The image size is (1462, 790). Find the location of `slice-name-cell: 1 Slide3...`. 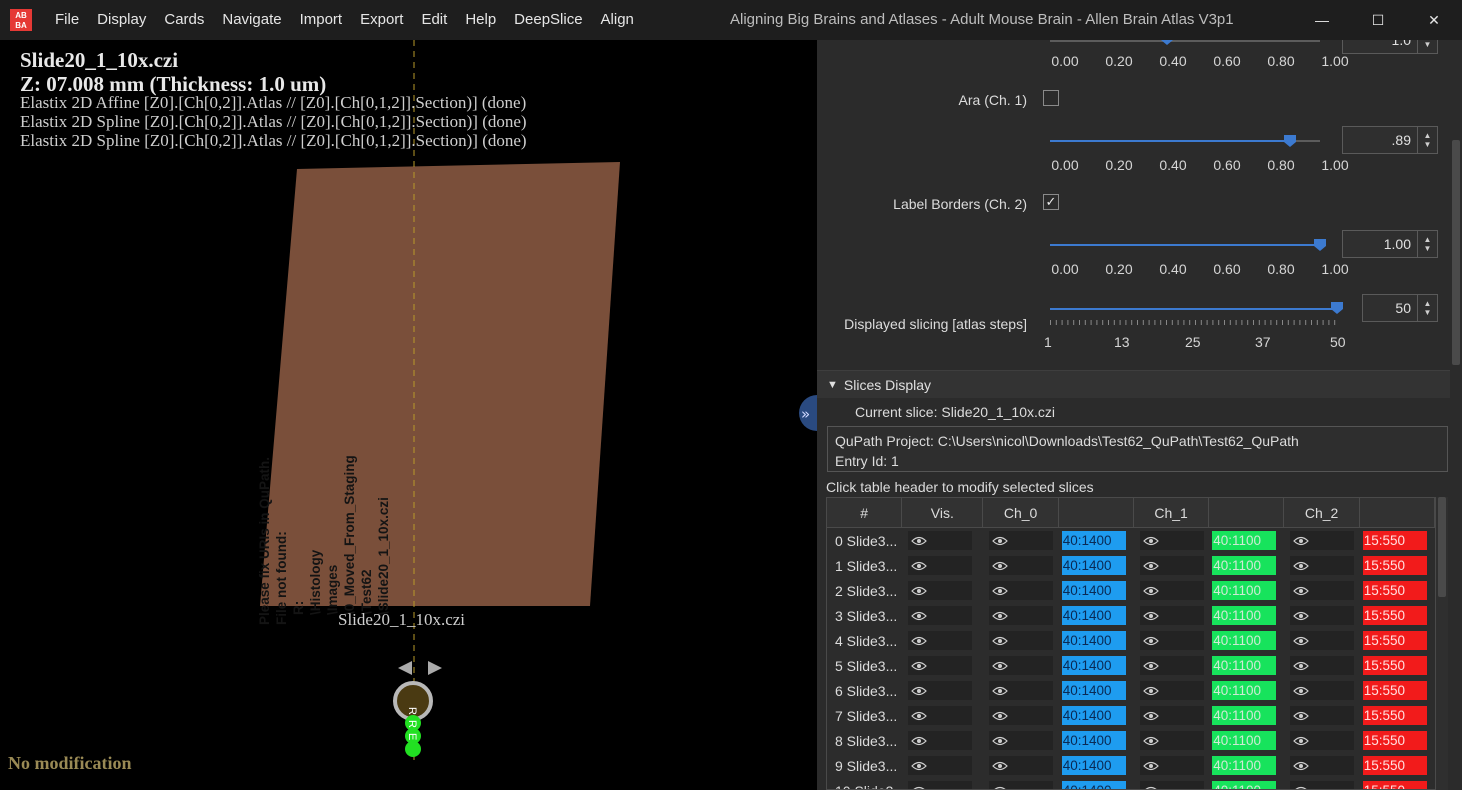

slice-name-cell: 1 Slide3... is located at coordinates (864, 565).